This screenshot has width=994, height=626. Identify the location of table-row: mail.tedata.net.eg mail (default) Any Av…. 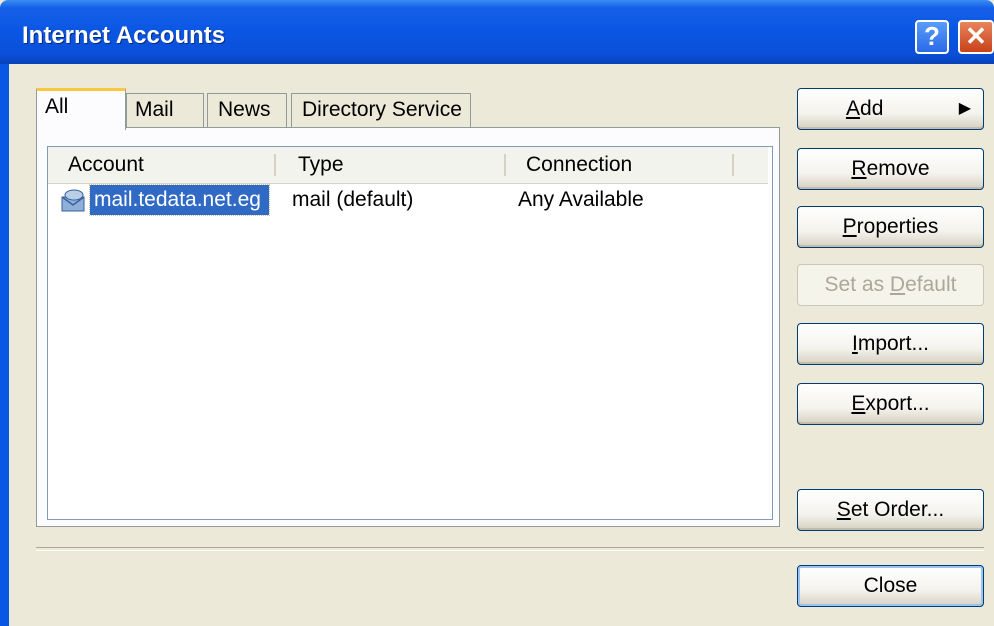
(408, 200).